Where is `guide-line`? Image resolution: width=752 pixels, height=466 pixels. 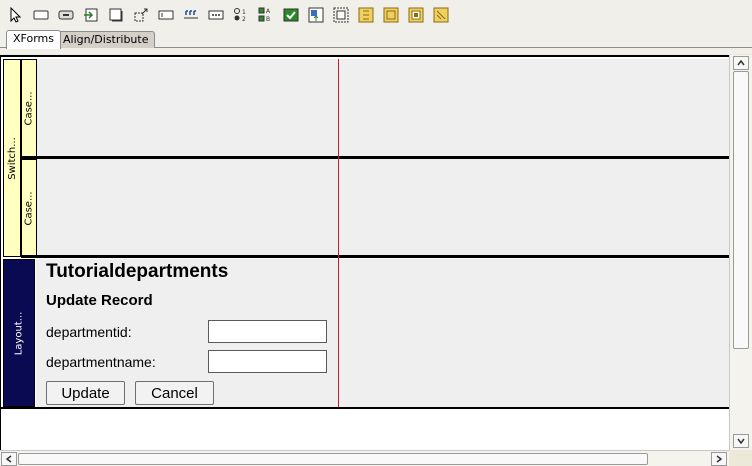 guide-line is located at coordinates (338, 233).